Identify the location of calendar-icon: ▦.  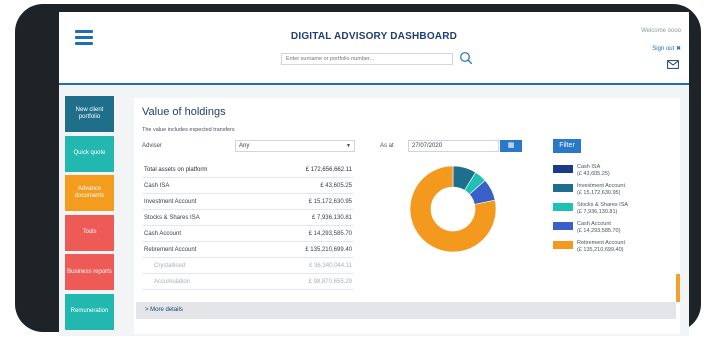
(511, 146).